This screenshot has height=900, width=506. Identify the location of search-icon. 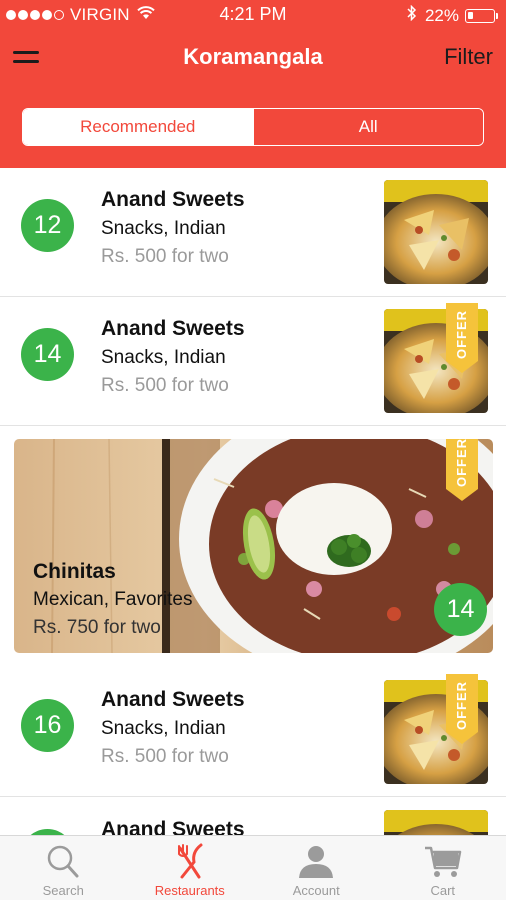
(63, 861).